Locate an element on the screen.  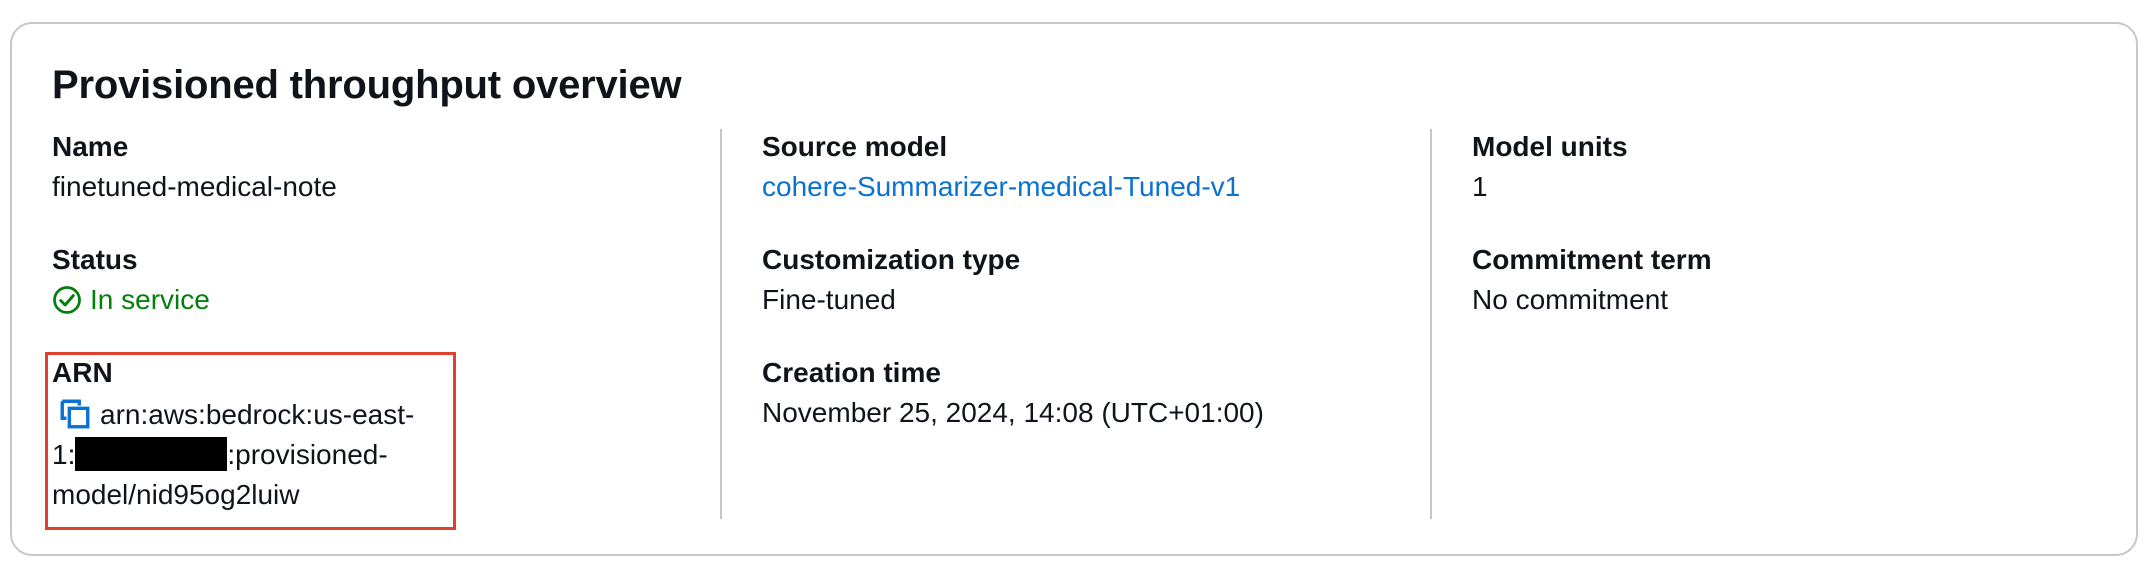
model-units-value: 1 is located at coordinates (1480, 186).